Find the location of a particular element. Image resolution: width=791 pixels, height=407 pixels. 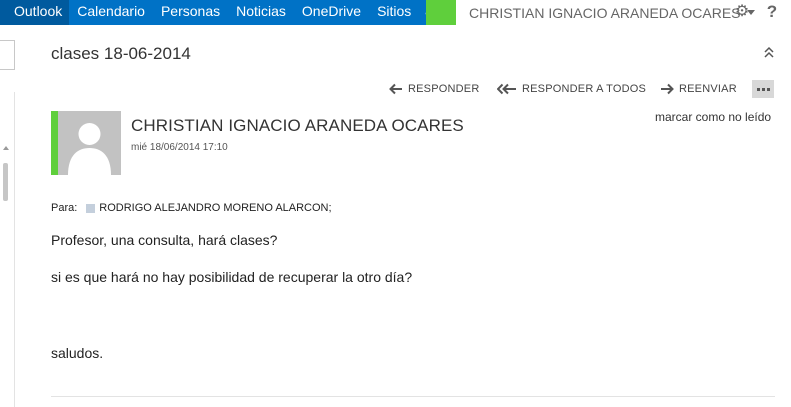

help-icon: ? is located at coordinates (772, 12).